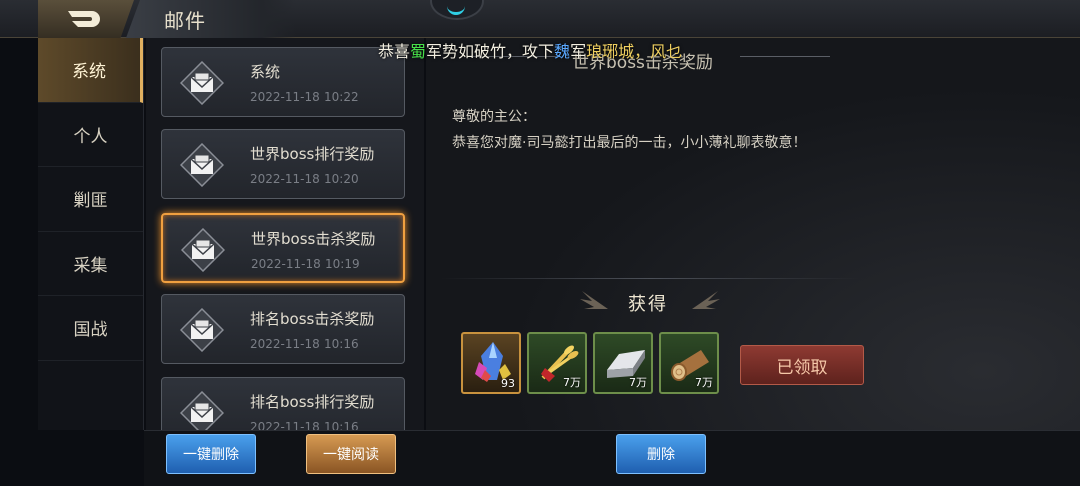 Image resolution: width=1080 pixels, height=486 pixels. Describe the element at coordinates (494, 117) in the screenshot. I see `mail-greeting: 尊敬的主公：` at that location.